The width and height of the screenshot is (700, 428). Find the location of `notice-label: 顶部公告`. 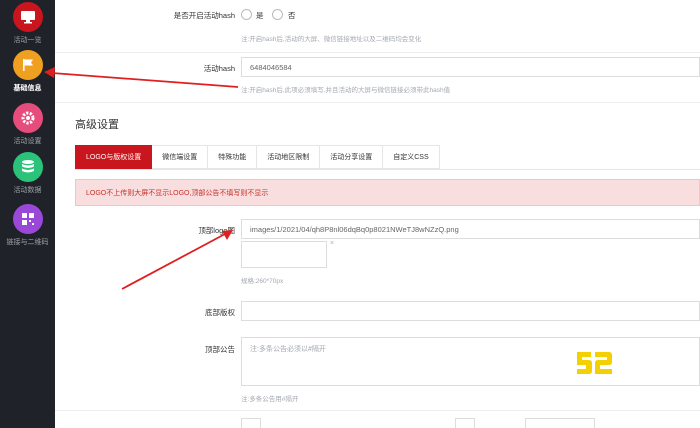

notice-label: 顶部公告 is located at coordinates (220, 349).